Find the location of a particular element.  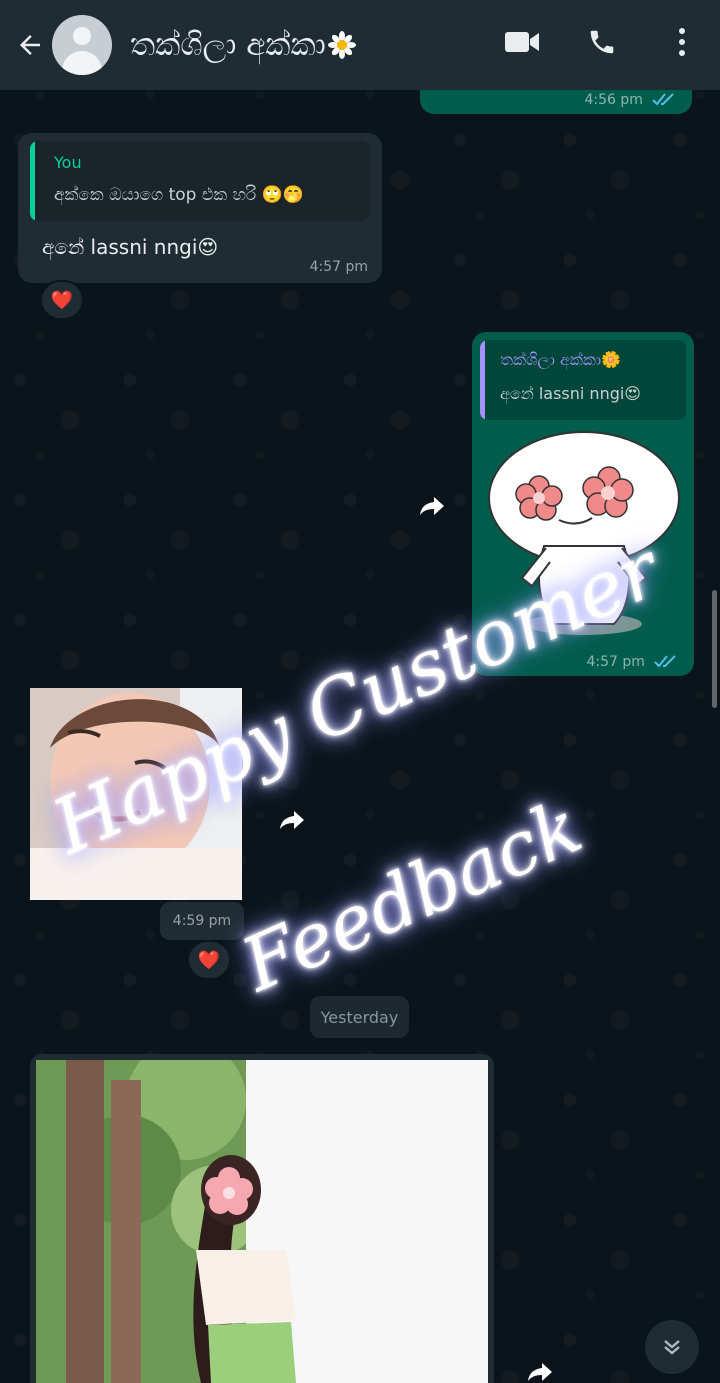

message-bubble-outgoing-sticker: තක්ශිලා අක්කා🌼 අනේ lassni nngi😍 4:57 pm is located at coordinates (583, 504).